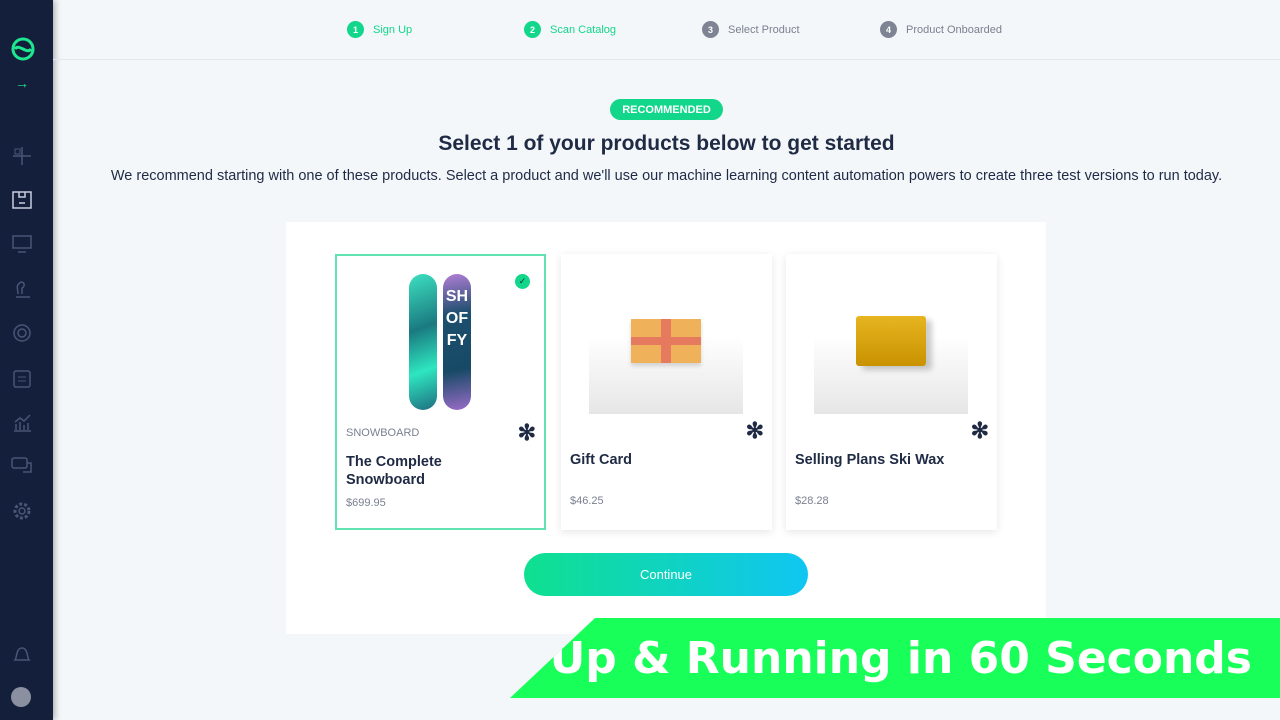 The image size is (1280, 720). I want to click on promo-banner: Up & Running in 60 Seconds, so click(895, 658).